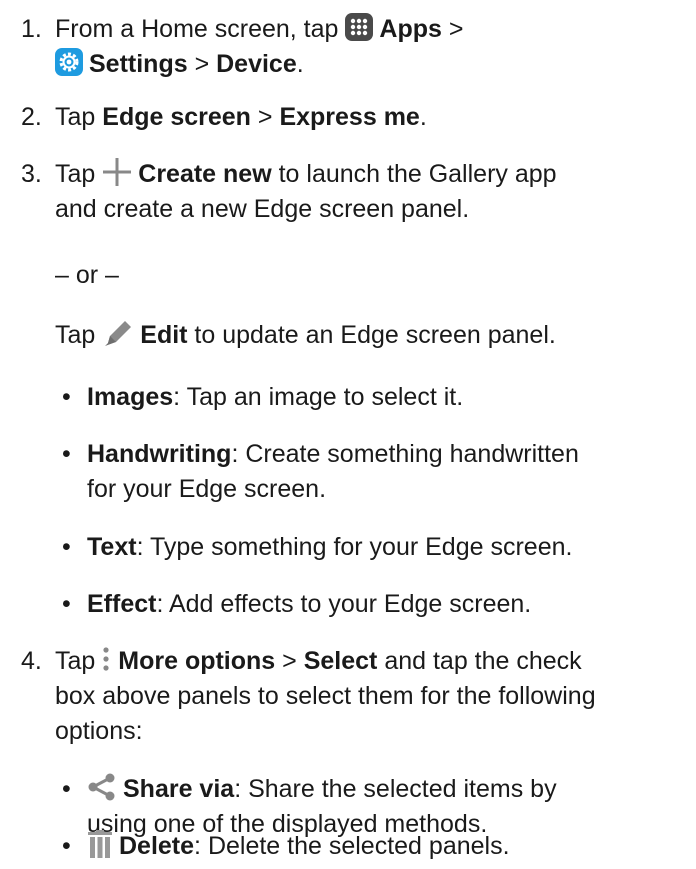  I want to click on step-3-line-2: and create a new Edge screen panel., so click(262, 209).